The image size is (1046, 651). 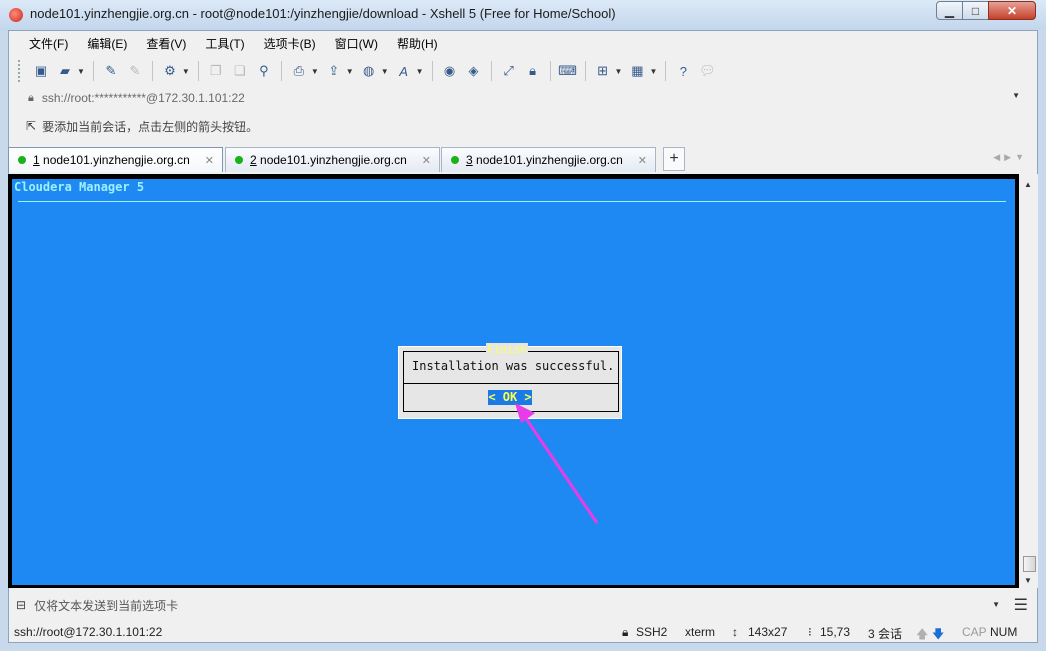 I want to click on terminal-heading: Cloudera Manager 5, so click(x=79, y=187).